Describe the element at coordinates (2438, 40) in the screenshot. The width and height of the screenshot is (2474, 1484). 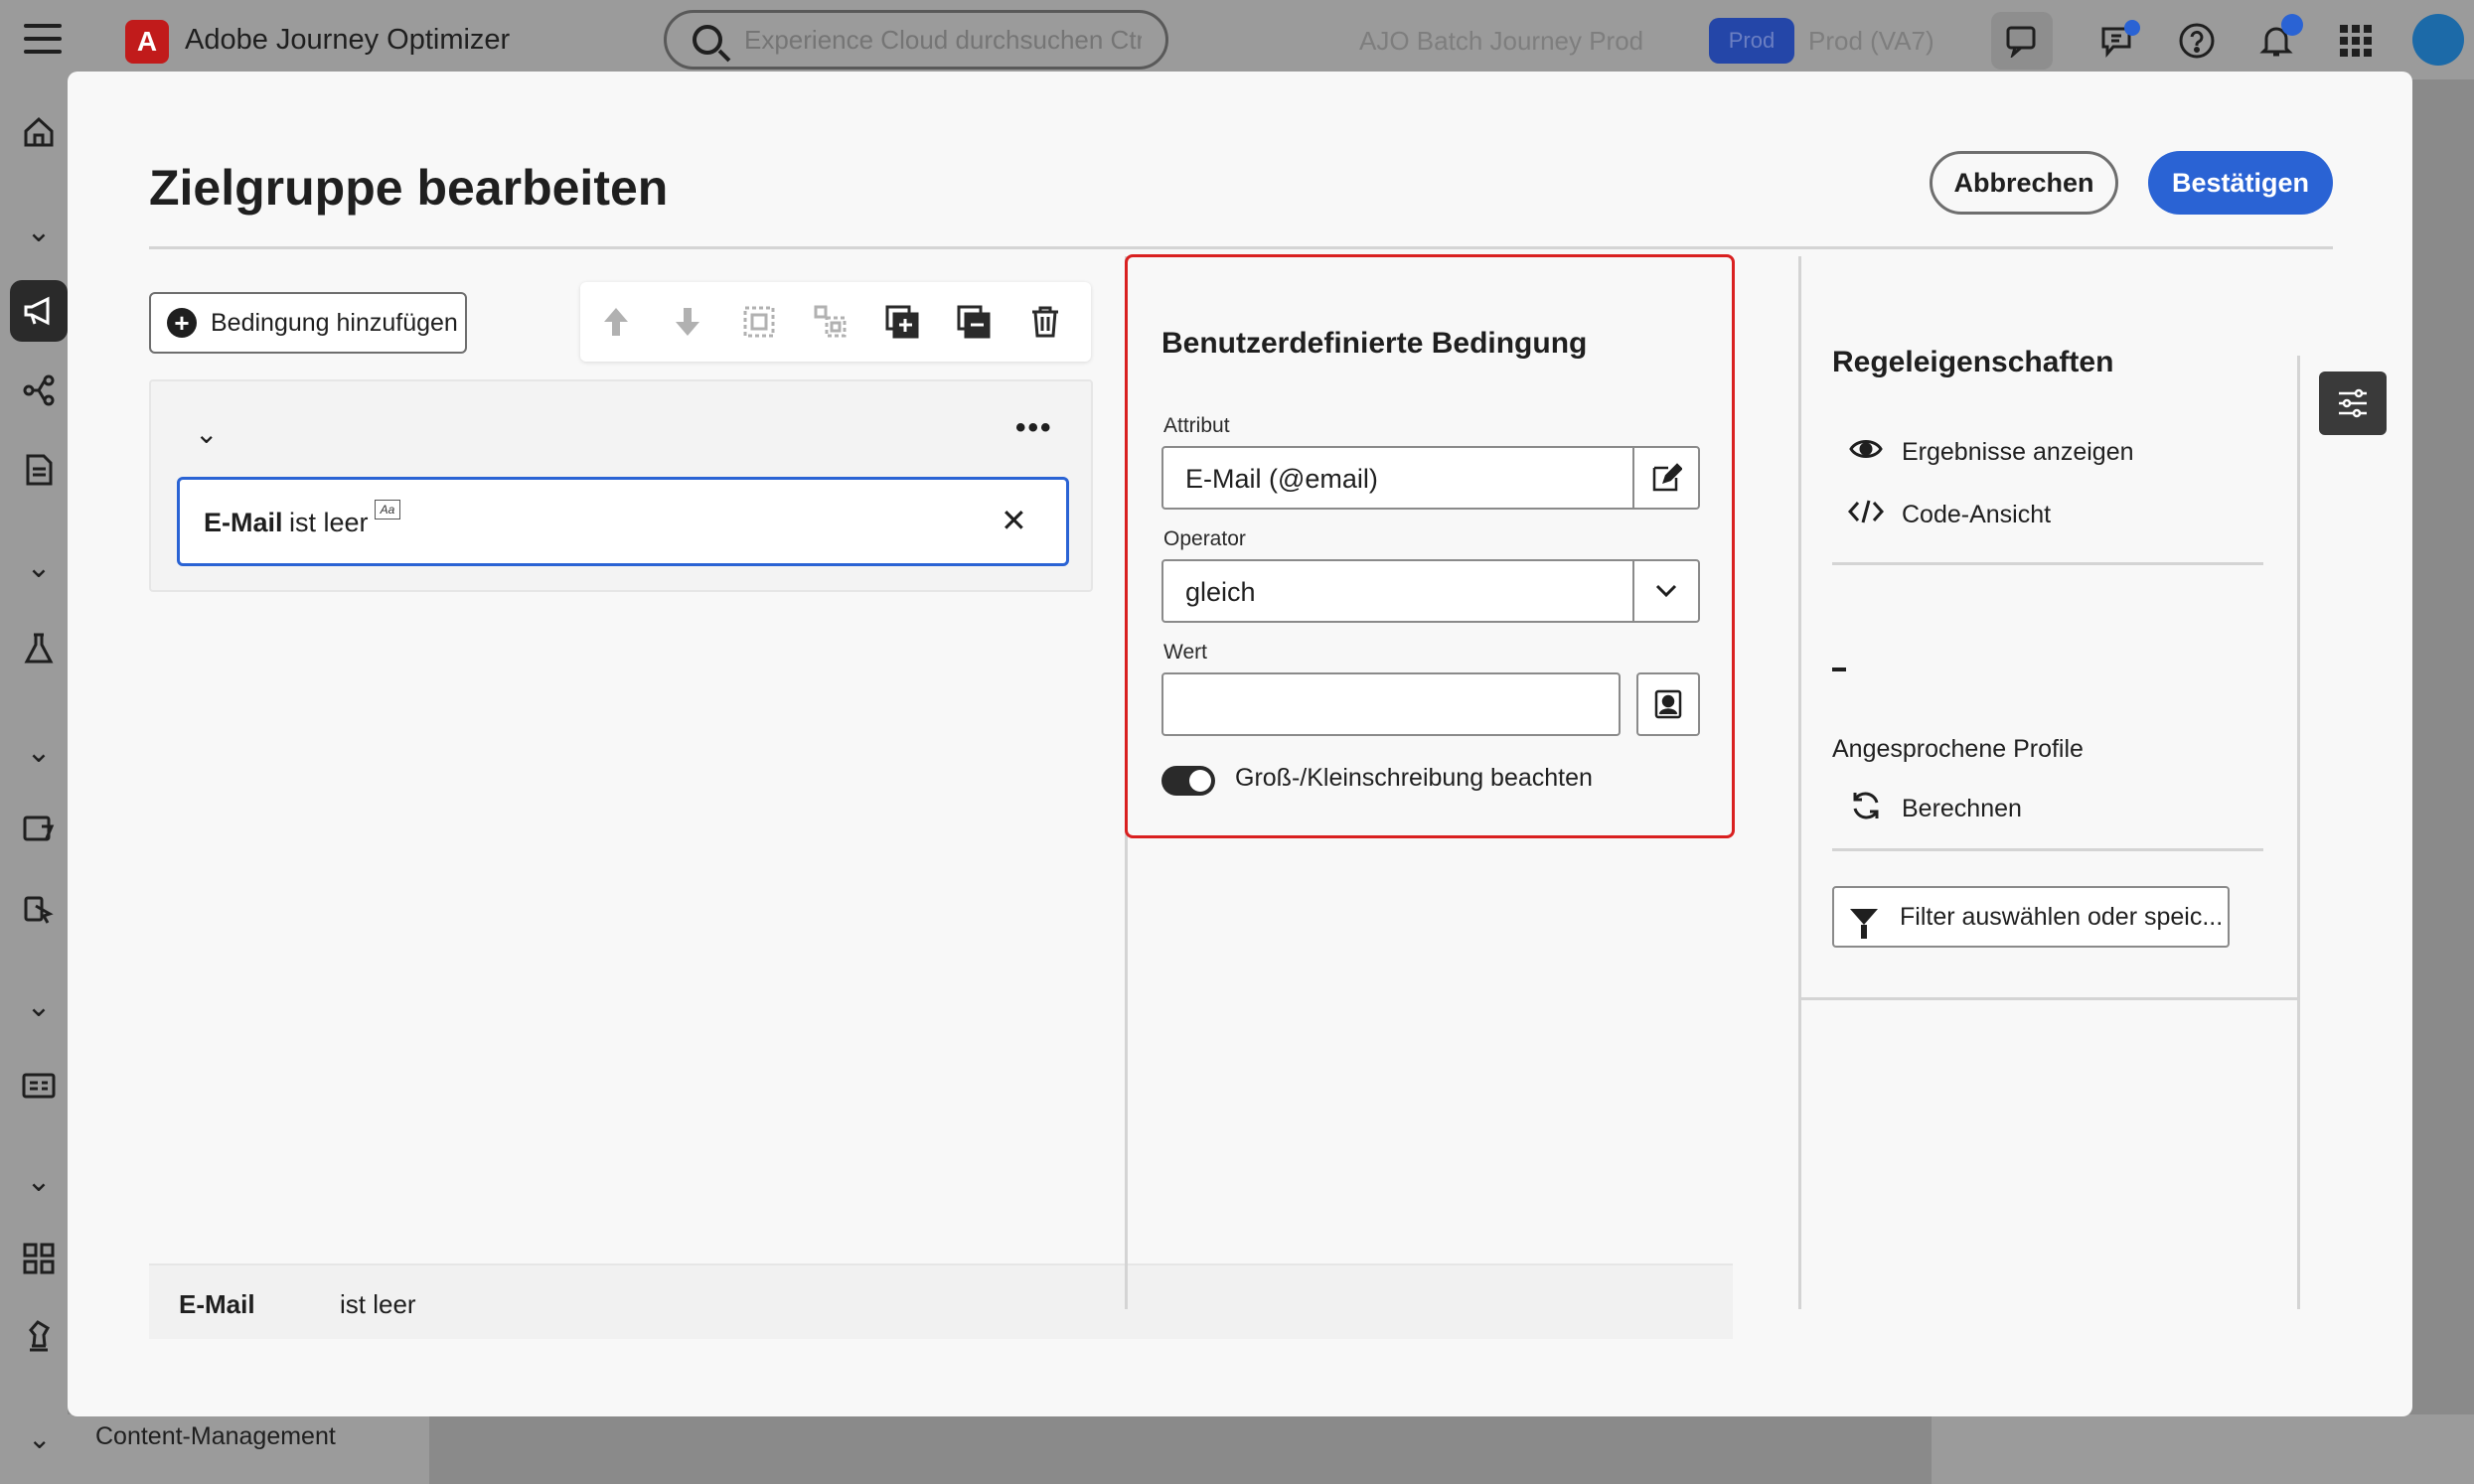
I see `avatar` at that location.